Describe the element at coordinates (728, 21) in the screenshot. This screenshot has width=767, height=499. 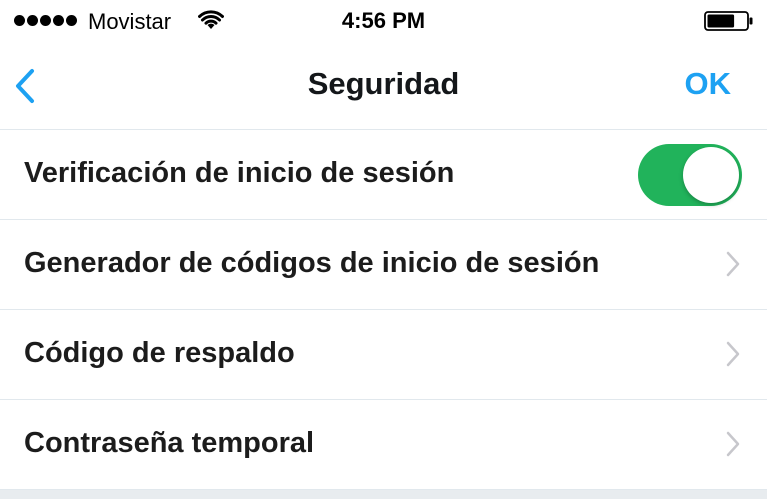
I see `battery-icon` at that location.